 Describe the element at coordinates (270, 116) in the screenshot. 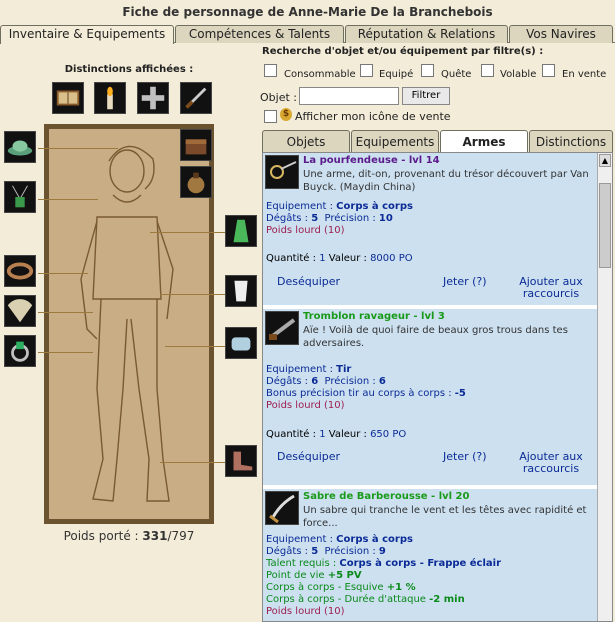

I see `checkbox-sale-icon` at that location.